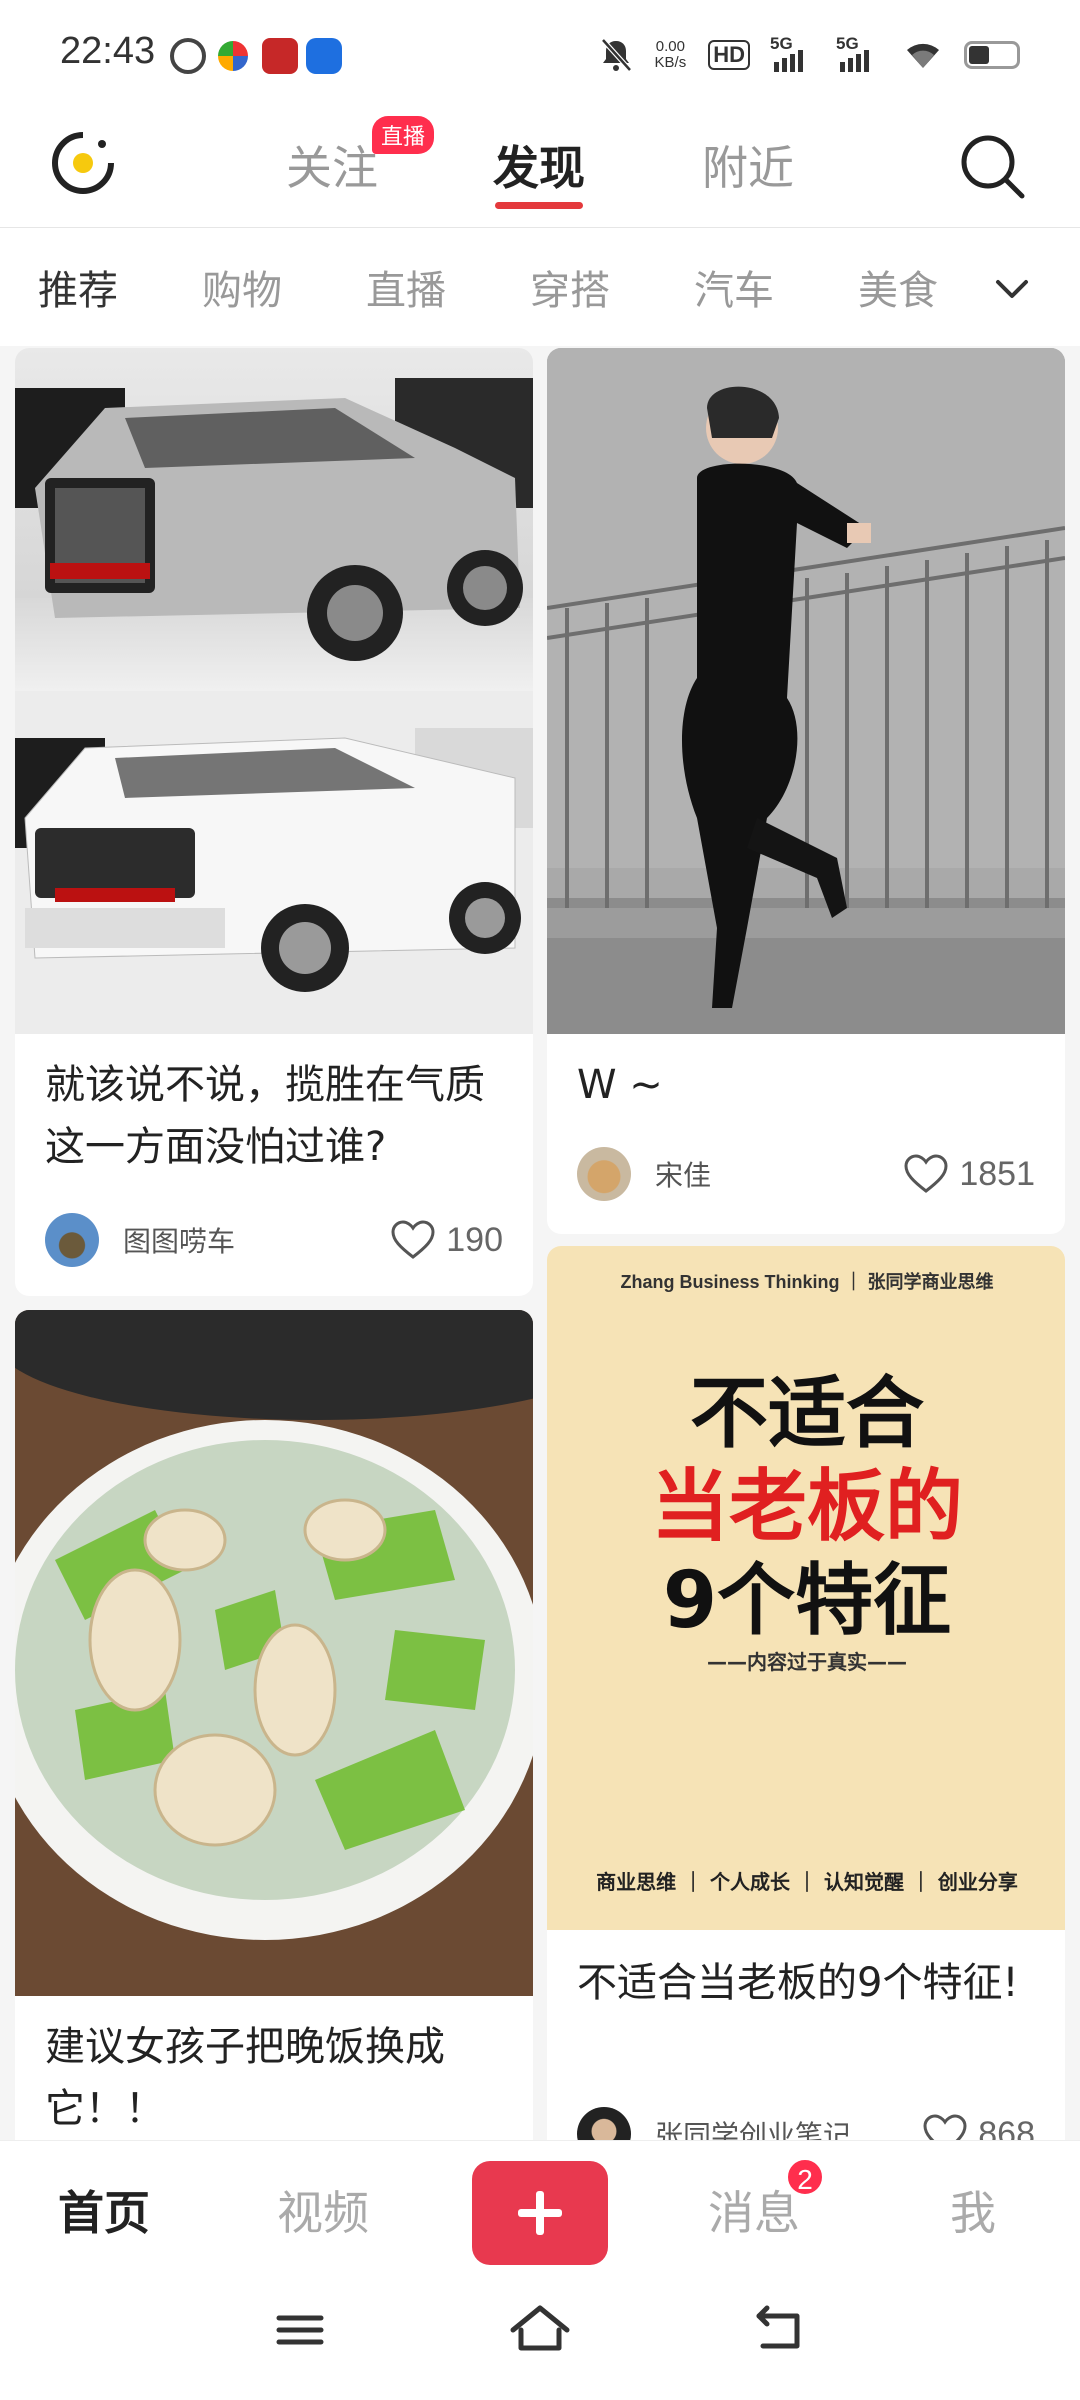  I want to click on like-count: 868, so click(1006, 2128).